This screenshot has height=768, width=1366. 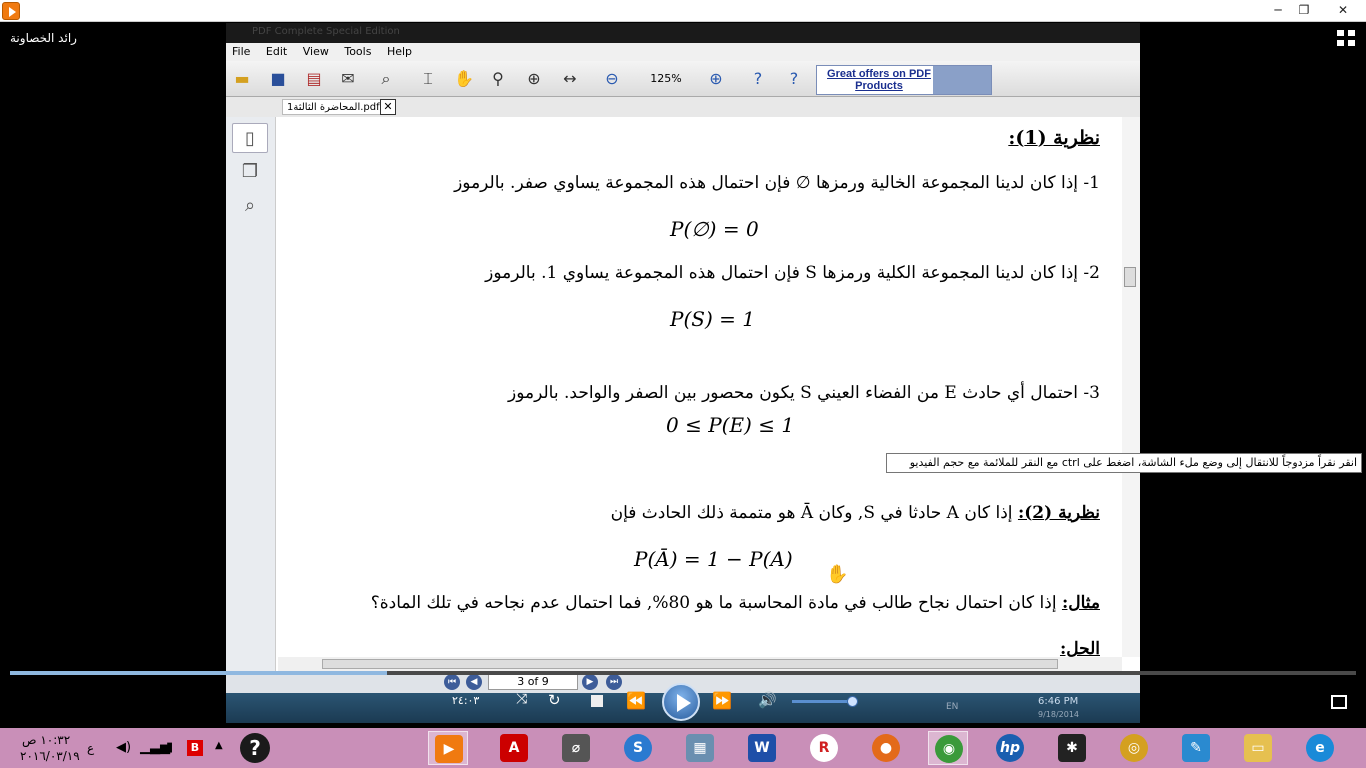 I want to click on equation-probability-bounds: 0 ≤ P(E) ≤ 1, so click(x=730, y=425).